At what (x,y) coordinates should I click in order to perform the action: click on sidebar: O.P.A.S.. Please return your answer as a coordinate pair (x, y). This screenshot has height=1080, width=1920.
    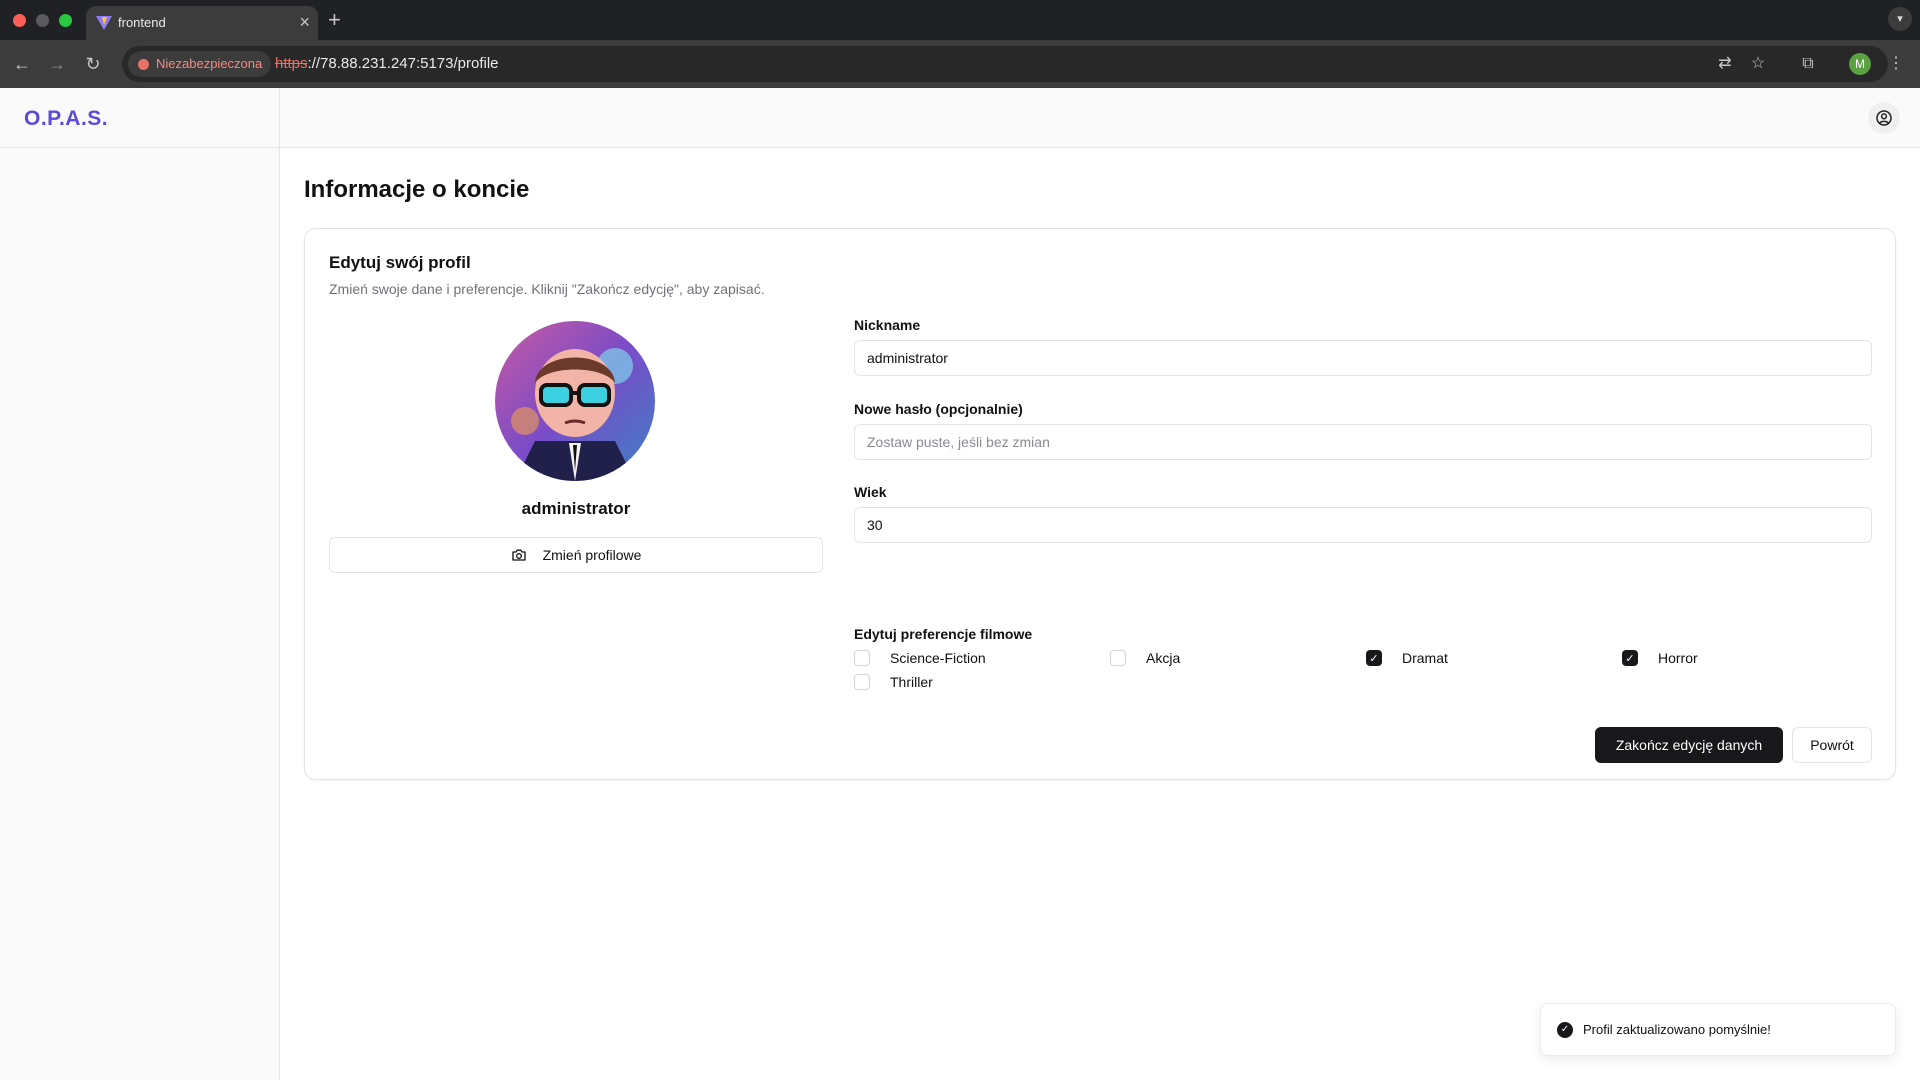
    Looking at the image, I should click on (140, 584).